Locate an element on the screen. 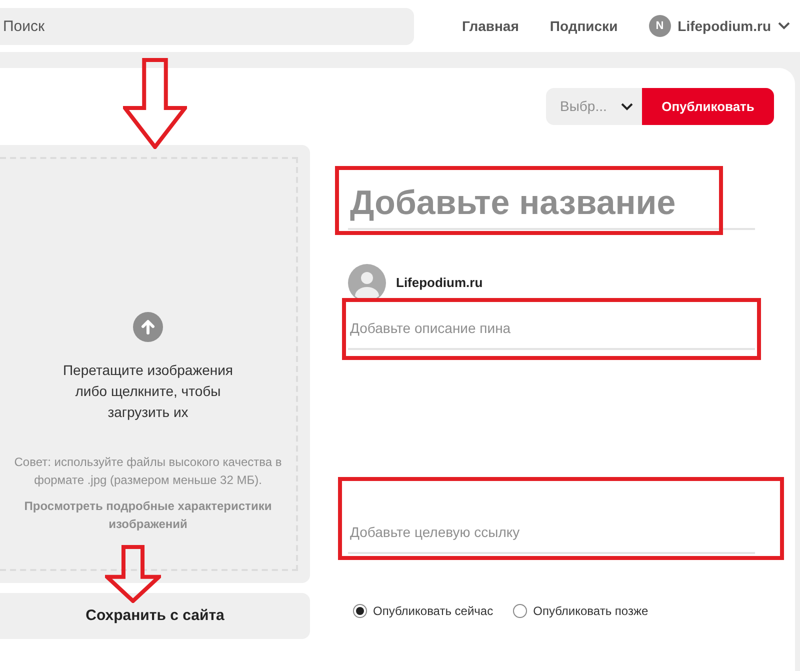  upload-instruction: Перетащите изображения либо щелкните, чтобы загрузить их is located at coordinates (148, 391).